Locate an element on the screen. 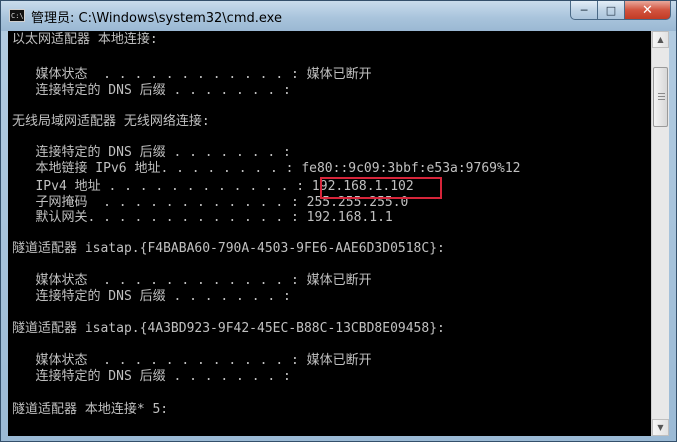  ipv4-highlight-box is located at coordinates (381, 188).